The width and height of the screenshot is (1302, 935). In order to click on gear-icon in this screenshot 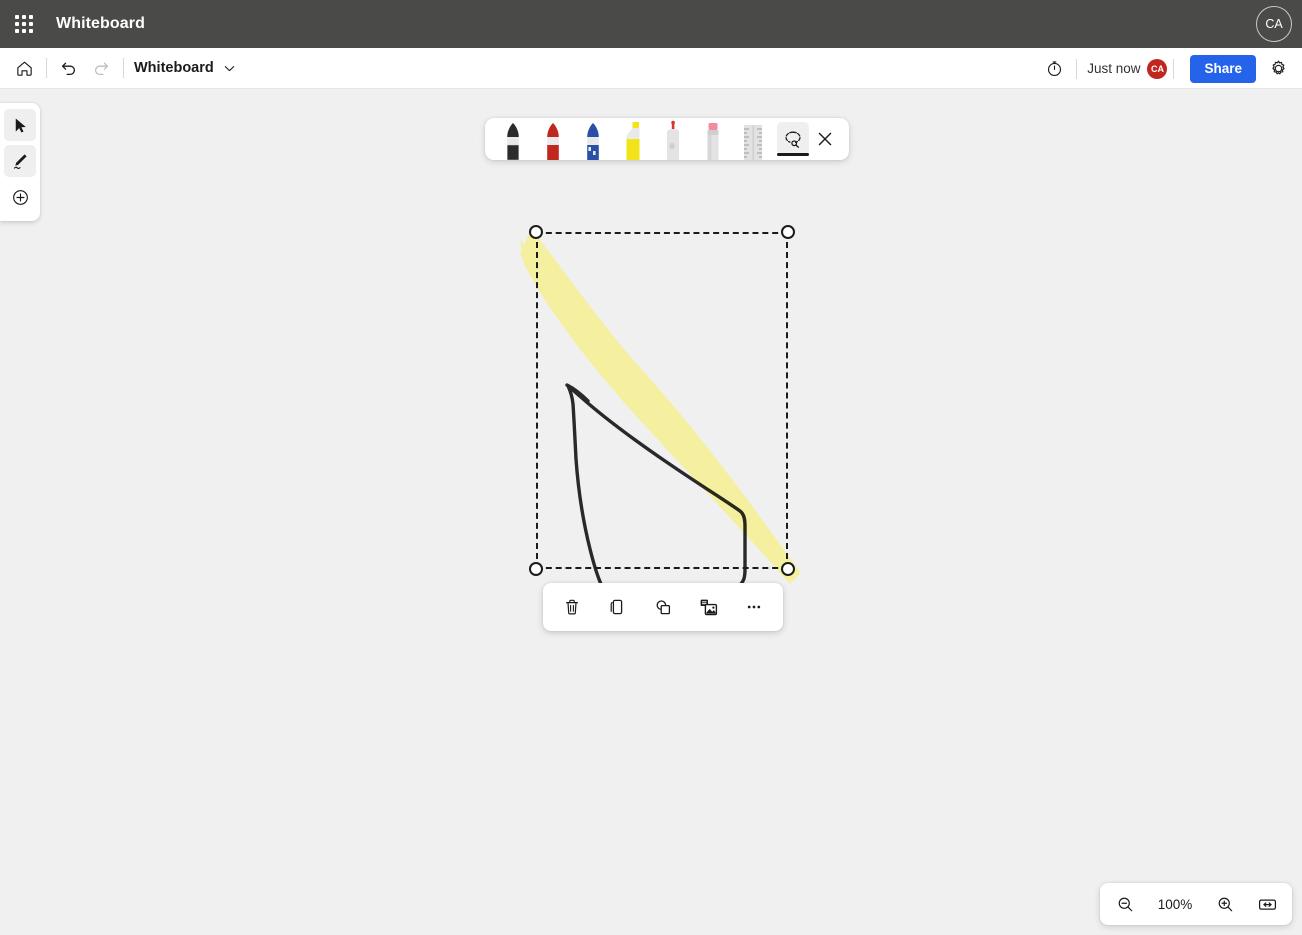, I will do `click(1278, 67)`.